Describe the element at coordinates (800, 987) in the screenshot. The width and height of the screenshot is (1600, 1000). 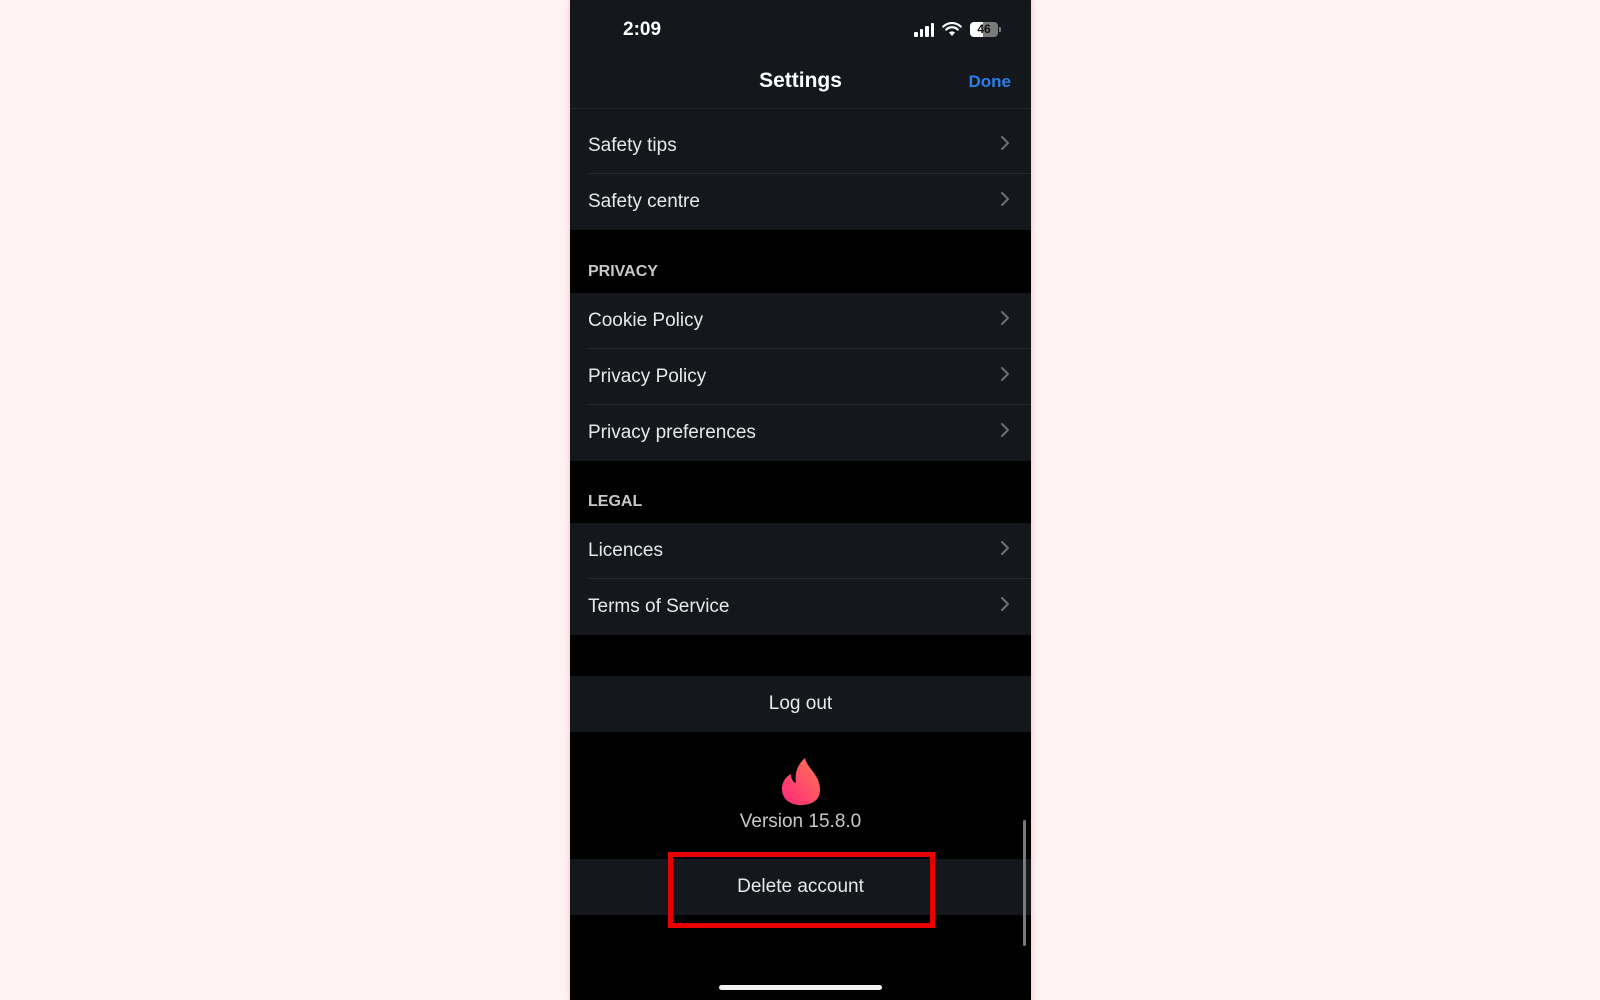
I see `home-indicator` at that location.